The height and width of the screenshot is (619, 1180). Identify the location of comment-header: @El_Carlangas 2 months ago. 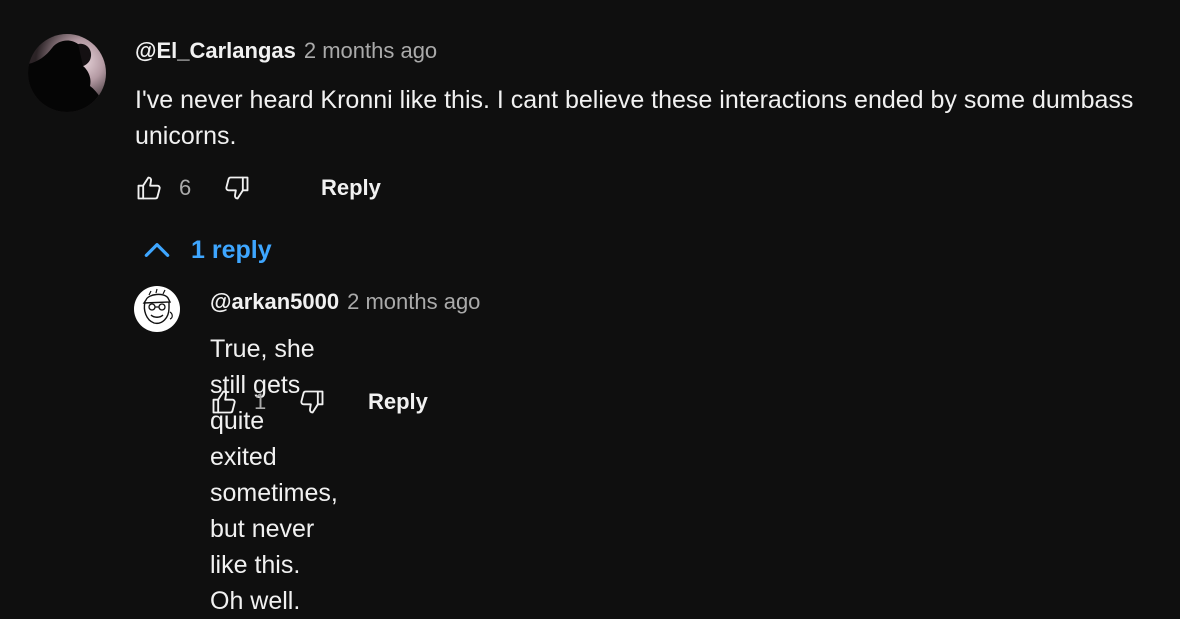
(286, 51).